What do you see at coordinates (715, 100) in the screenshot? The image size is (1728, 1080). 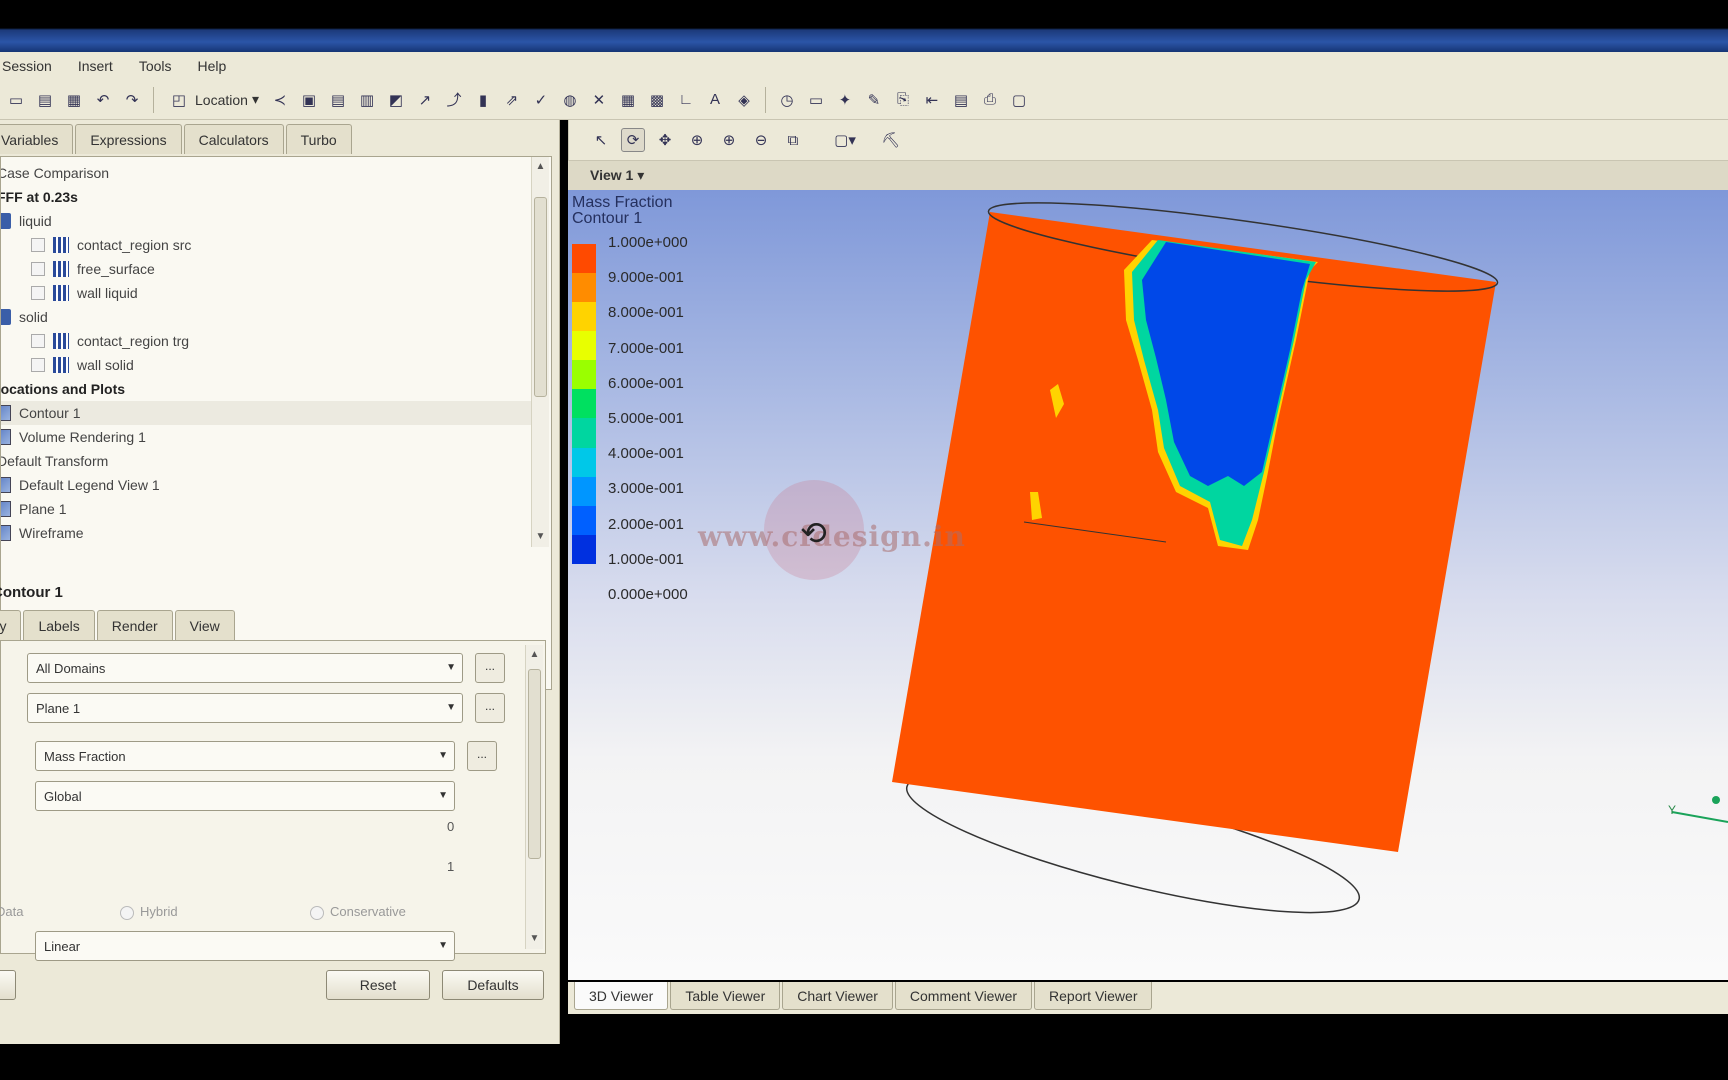 I see `text-icon: A` at bounding box center [715, 100].